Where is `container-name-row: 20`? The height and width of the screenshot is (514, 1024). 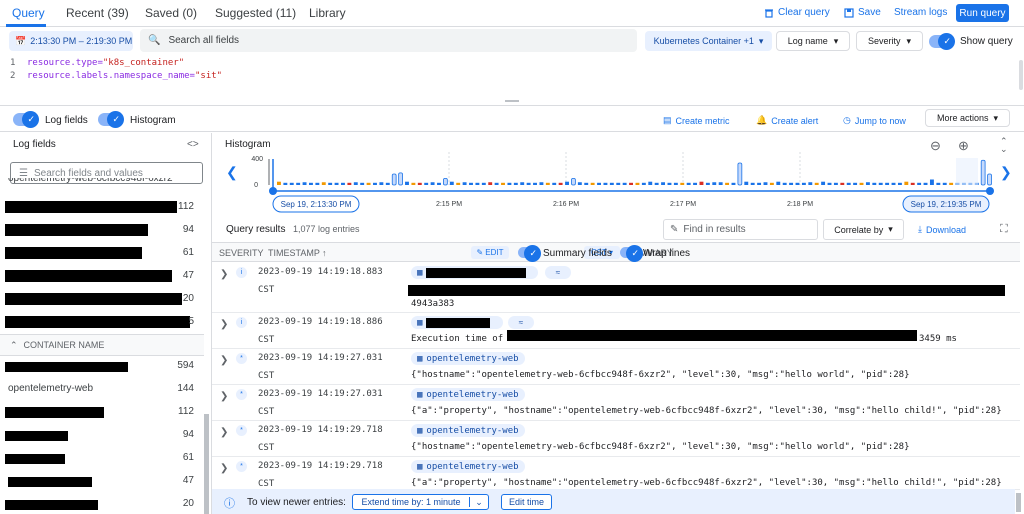
container-name-row: 20 is located at coordinates (102, 504).